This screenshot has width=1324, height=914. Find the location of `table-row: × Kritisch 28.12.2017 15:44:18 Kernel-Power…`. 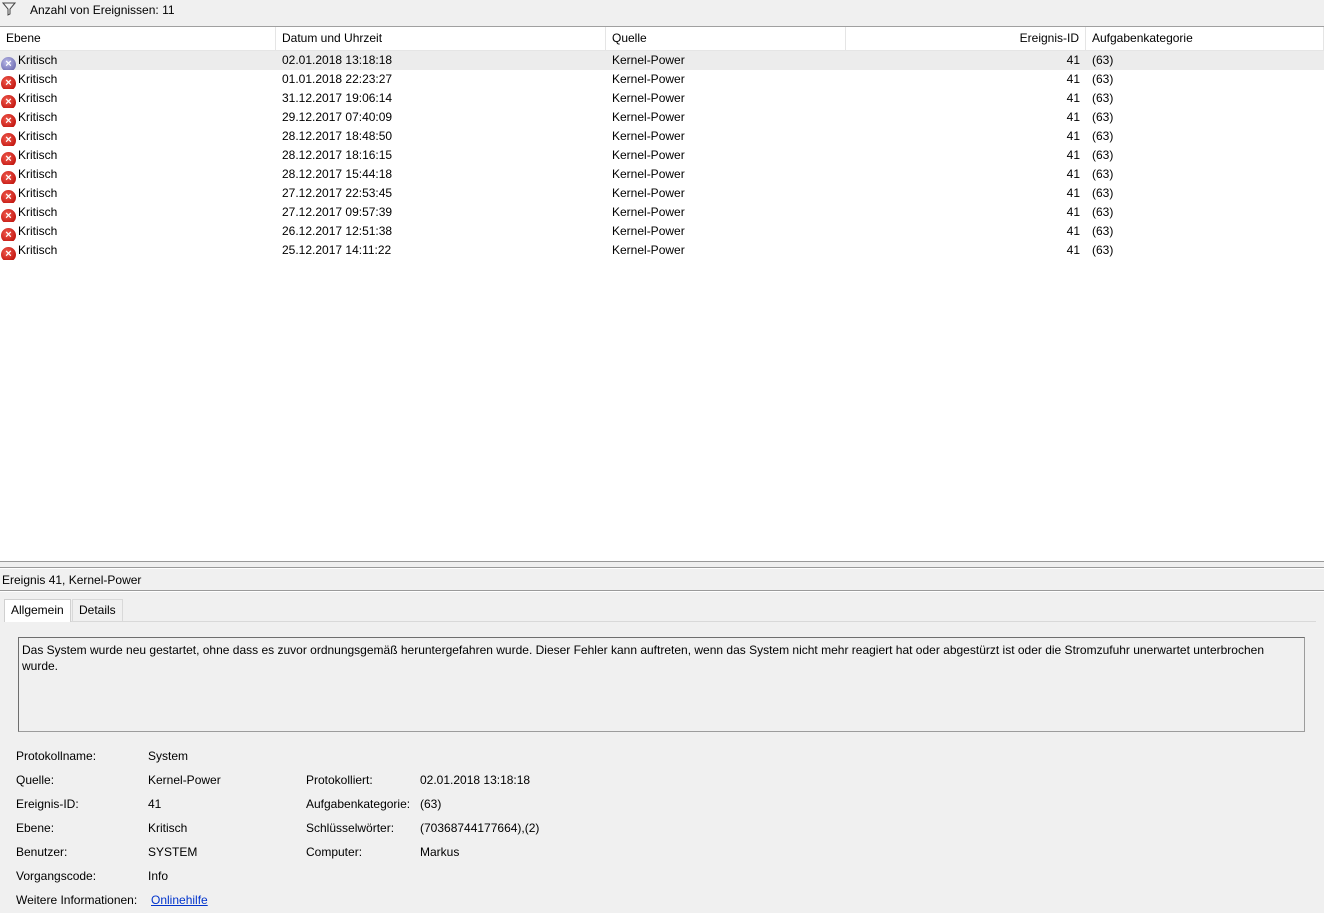

table-row: × Kritisch 28.12.2017 15:44:18 Kernel-Power… is located at coordinates (662, 174).